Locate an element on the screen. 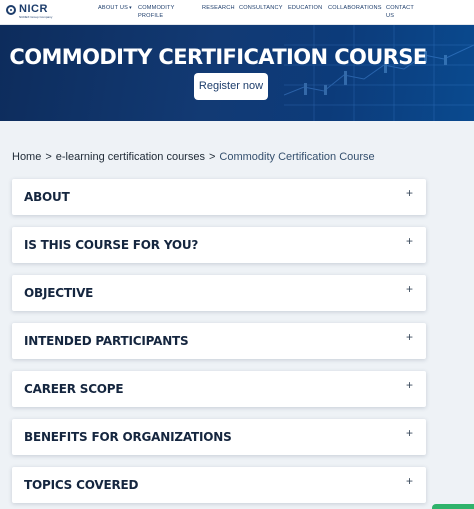  nav-education: EDUCATION is located at coordinates (305, 8).